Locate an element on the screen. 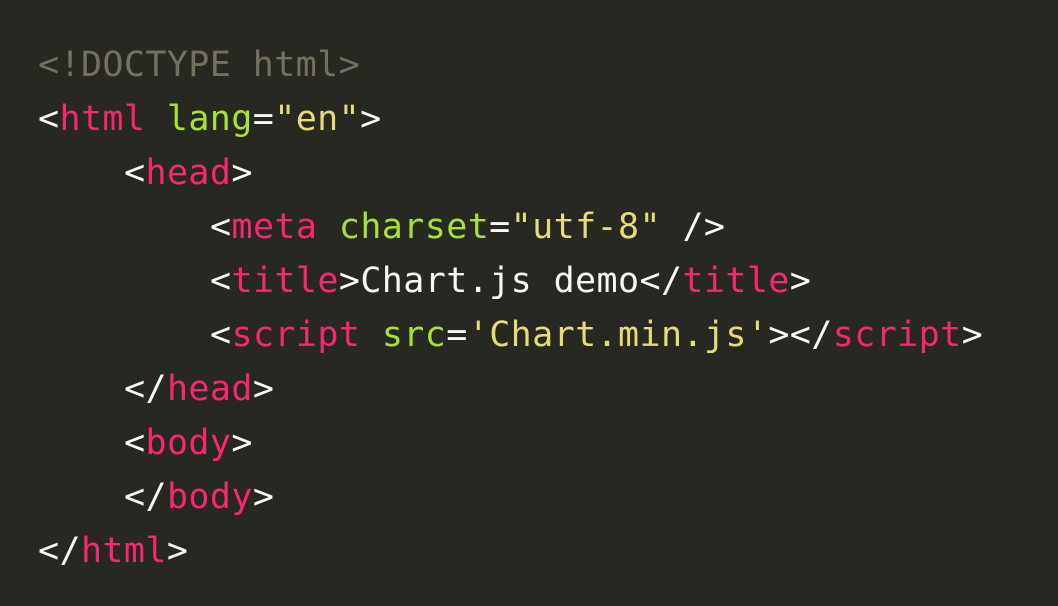 The height and width of the screenshot is (606, 1058). tag-name-head-close: head is located at coordinates (209, 389).